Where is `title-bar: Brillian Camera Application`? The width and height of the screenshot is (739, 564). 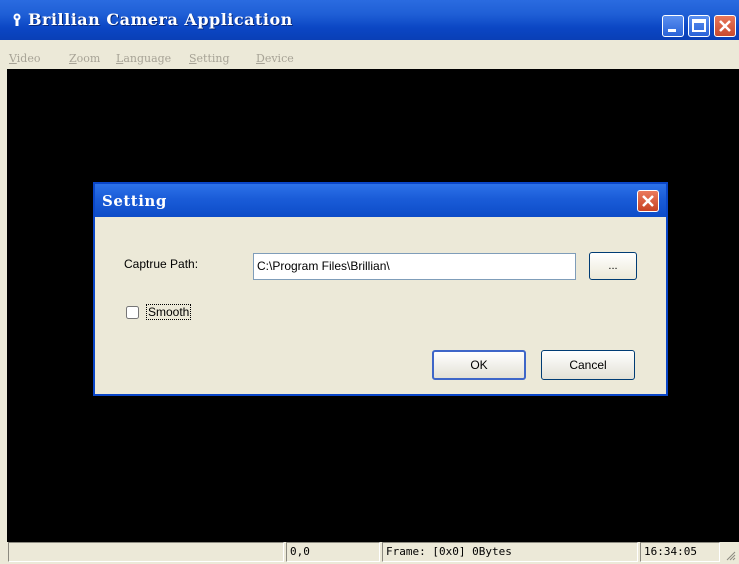 title-bar: Brillian Camera Application is located at coordinates (369, 20).